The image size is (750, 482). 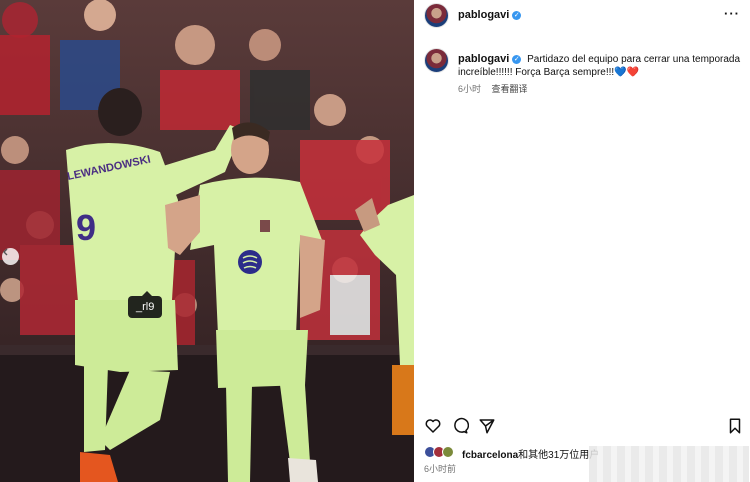 What do you see at coordinates (436, 15) in the screenshot?
I see `author-avatar` at bounding box center [436, 15].